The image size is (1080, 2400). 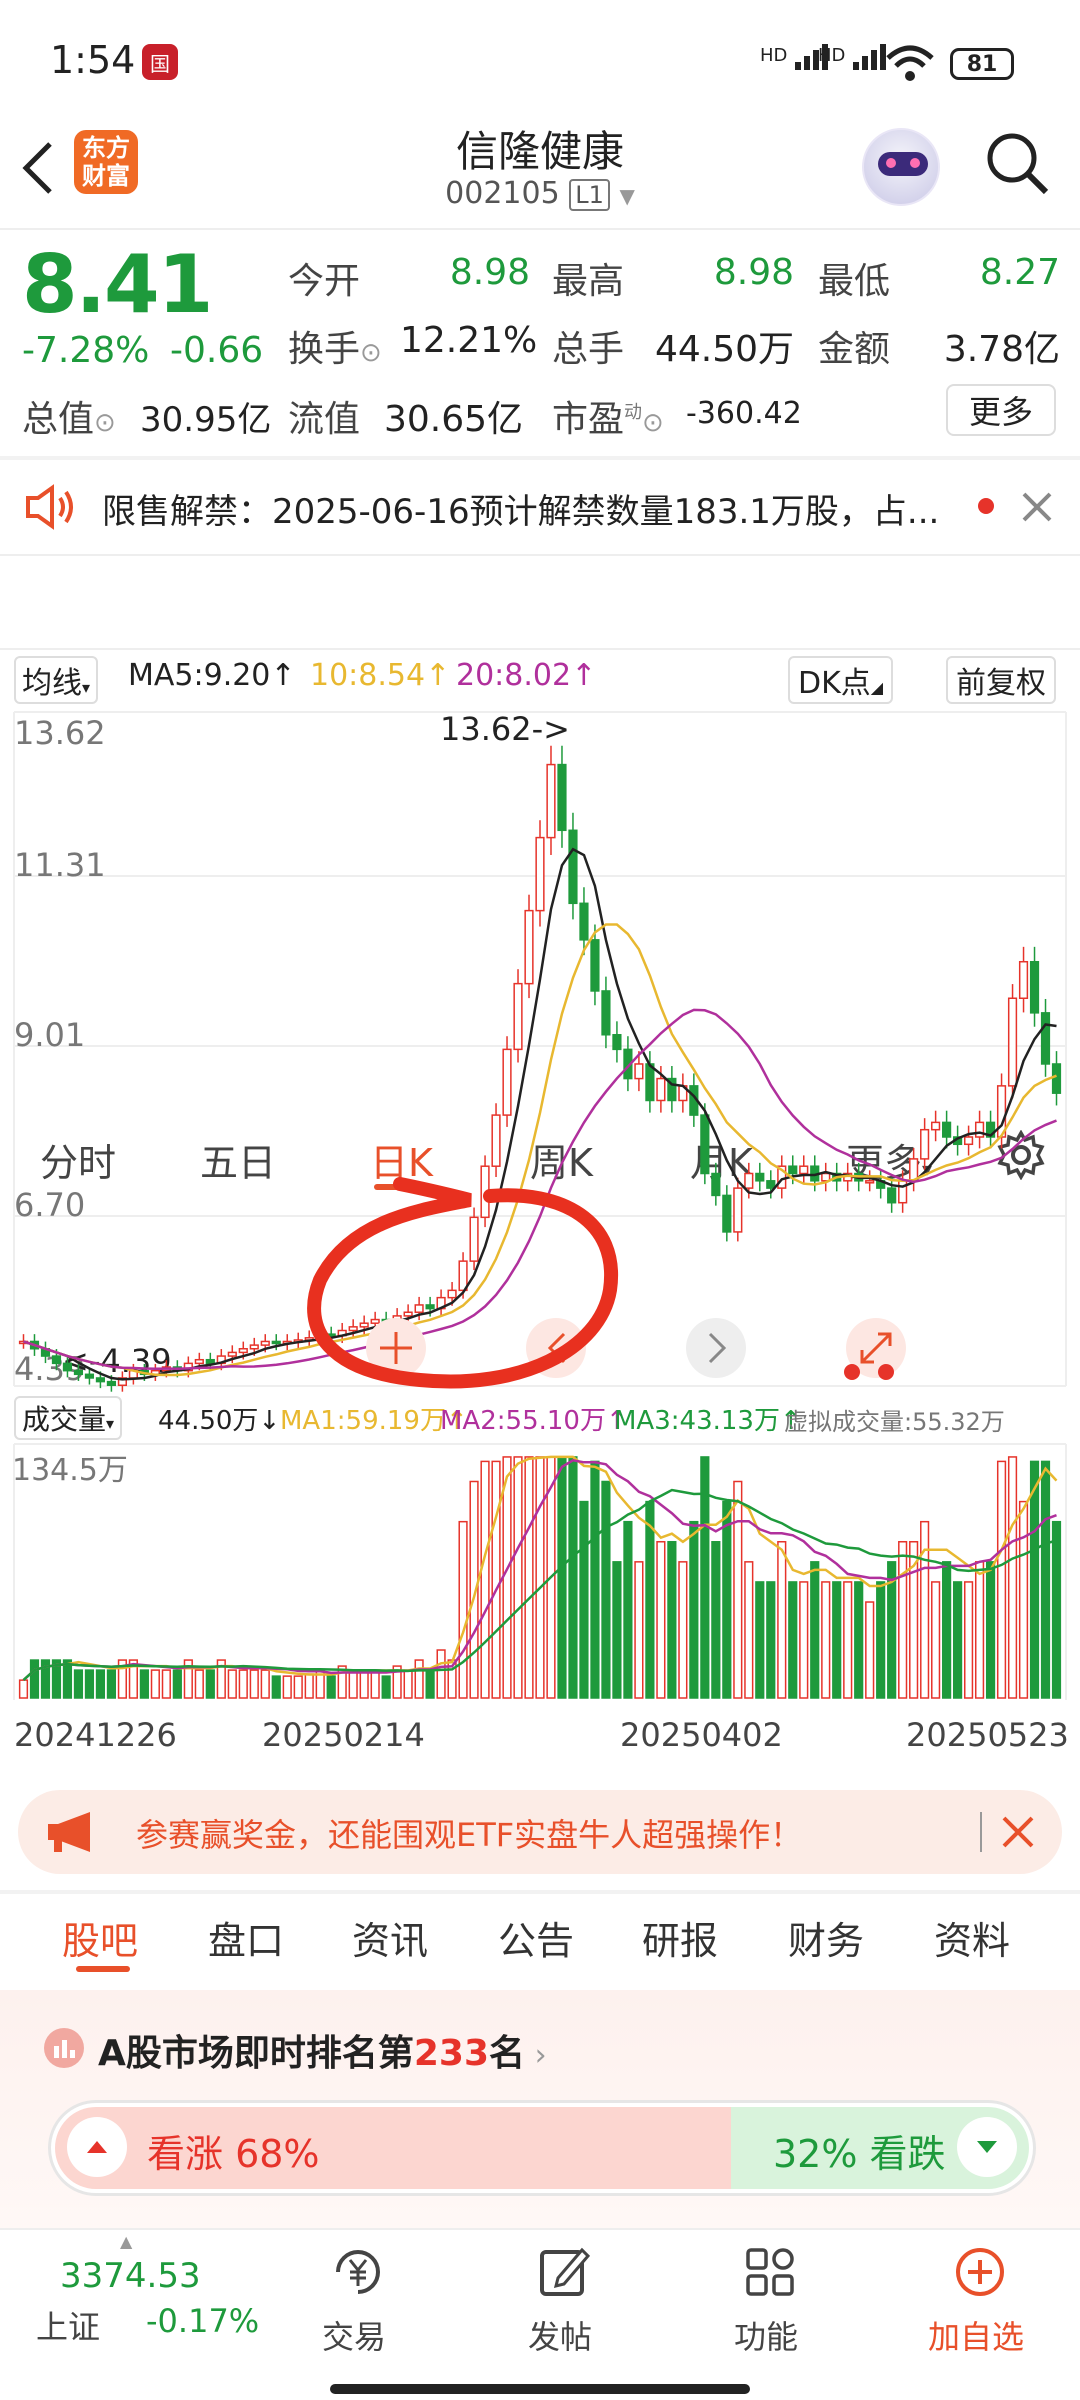 I want to click on index-value: 3374.53, so click(x=130, y=2276).